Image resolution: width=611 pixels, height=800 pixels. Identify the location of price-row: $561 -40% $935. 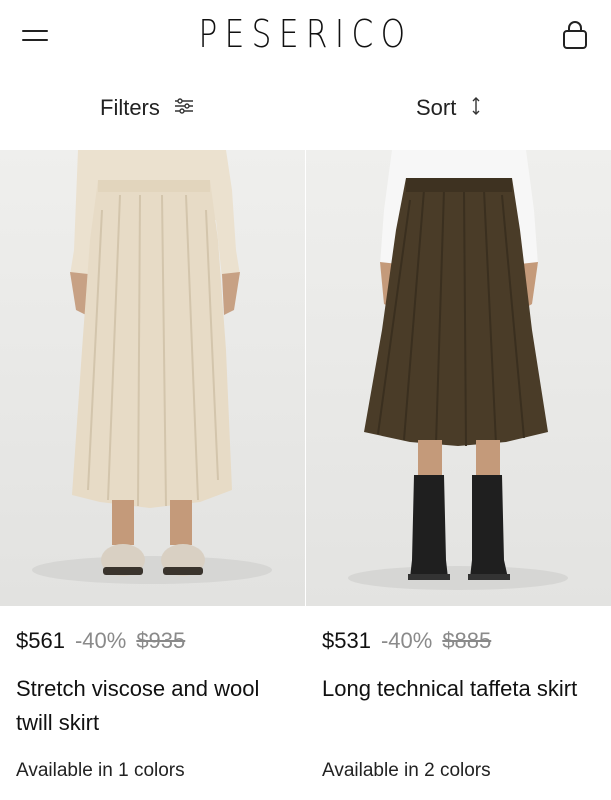
(100, 641).